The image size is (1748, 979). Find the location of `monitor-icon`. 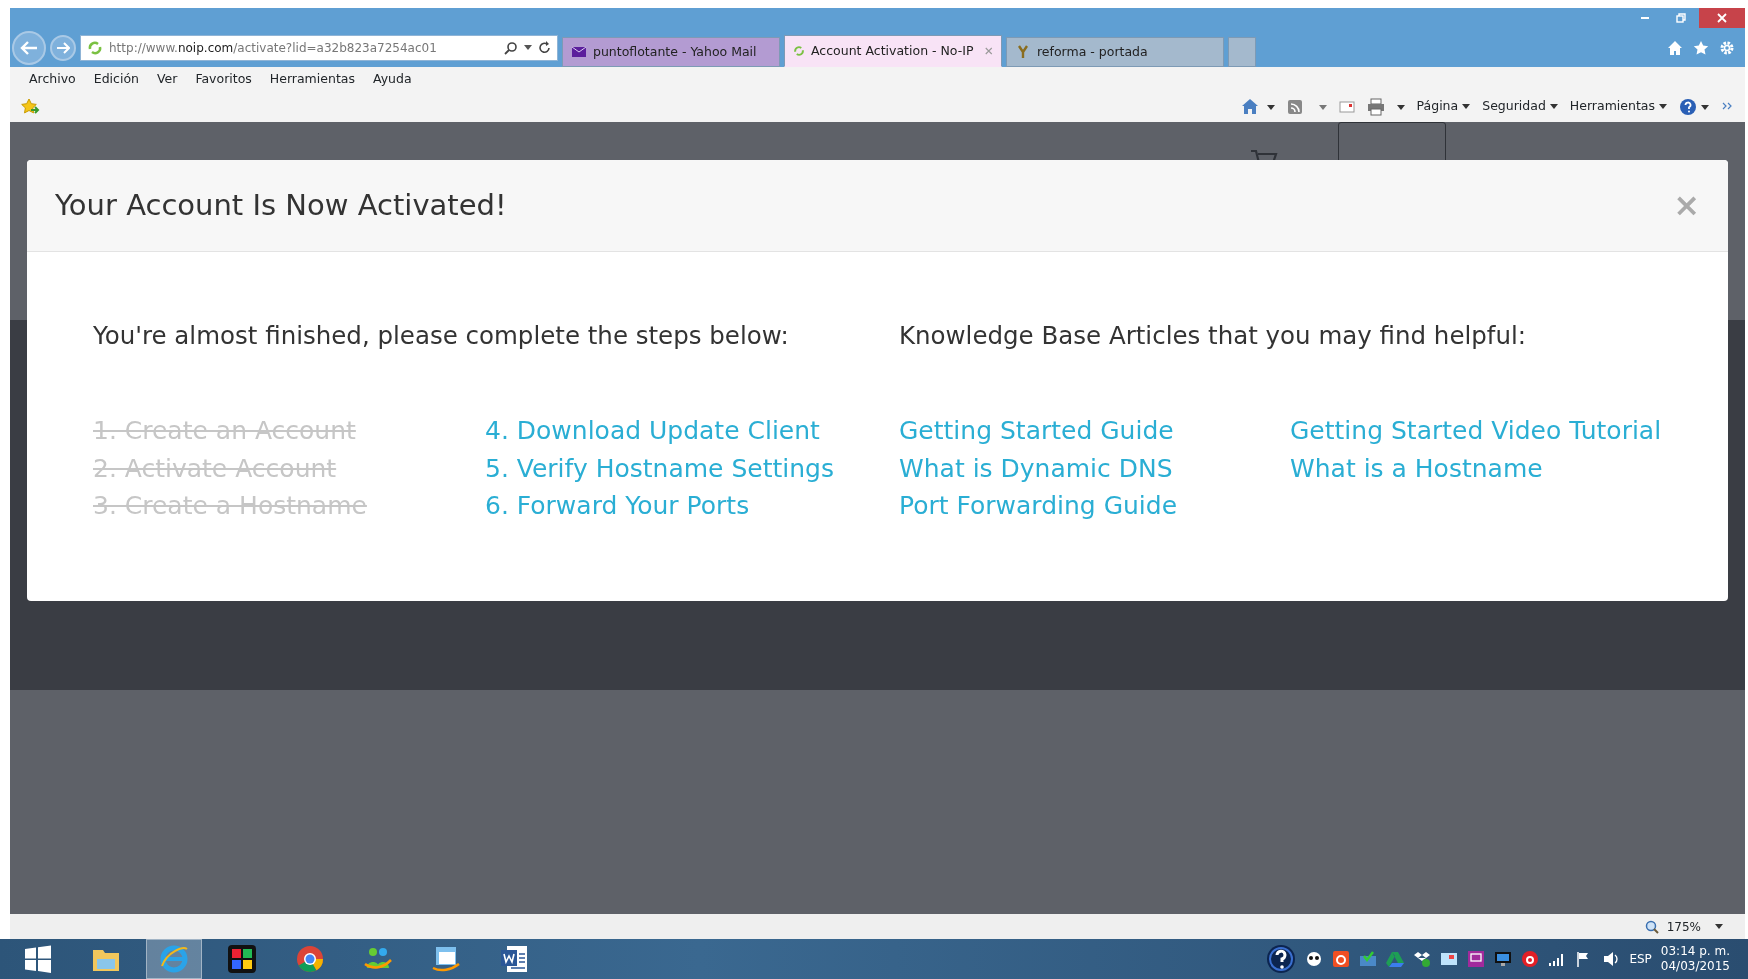

monitor-icon is located at coordinates (1503, 959).